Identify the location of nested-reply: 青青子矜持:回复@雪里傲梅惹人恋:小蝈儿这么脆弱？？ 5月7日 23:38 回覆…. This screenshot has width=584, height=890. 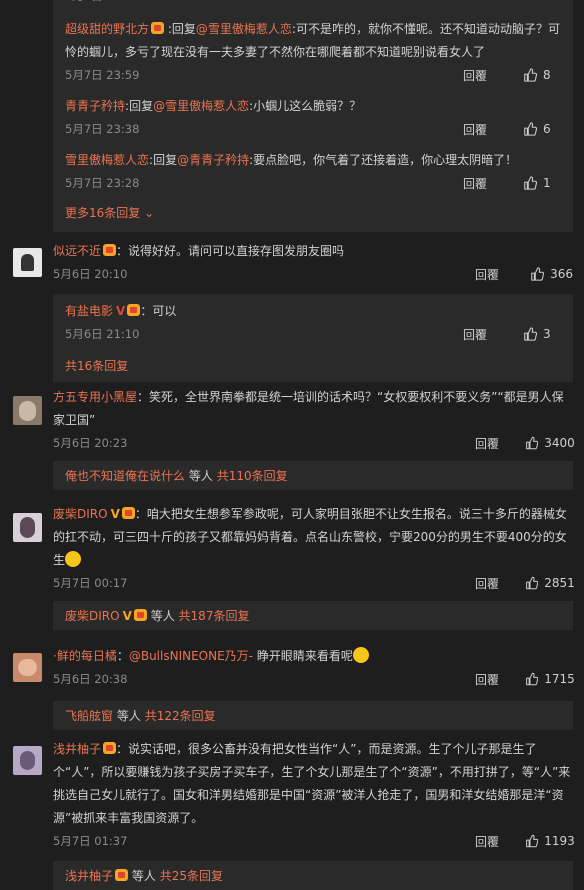
(313, 113).